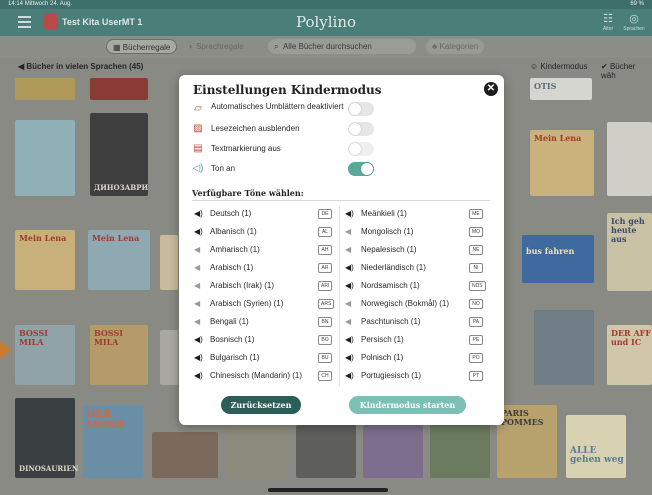 The height and width of the screenshot is (495, 652). What do you see at coordinates (325, 376) in the screenshot?
I see `language-code-badge: CH` at bounding box center [325, 376].